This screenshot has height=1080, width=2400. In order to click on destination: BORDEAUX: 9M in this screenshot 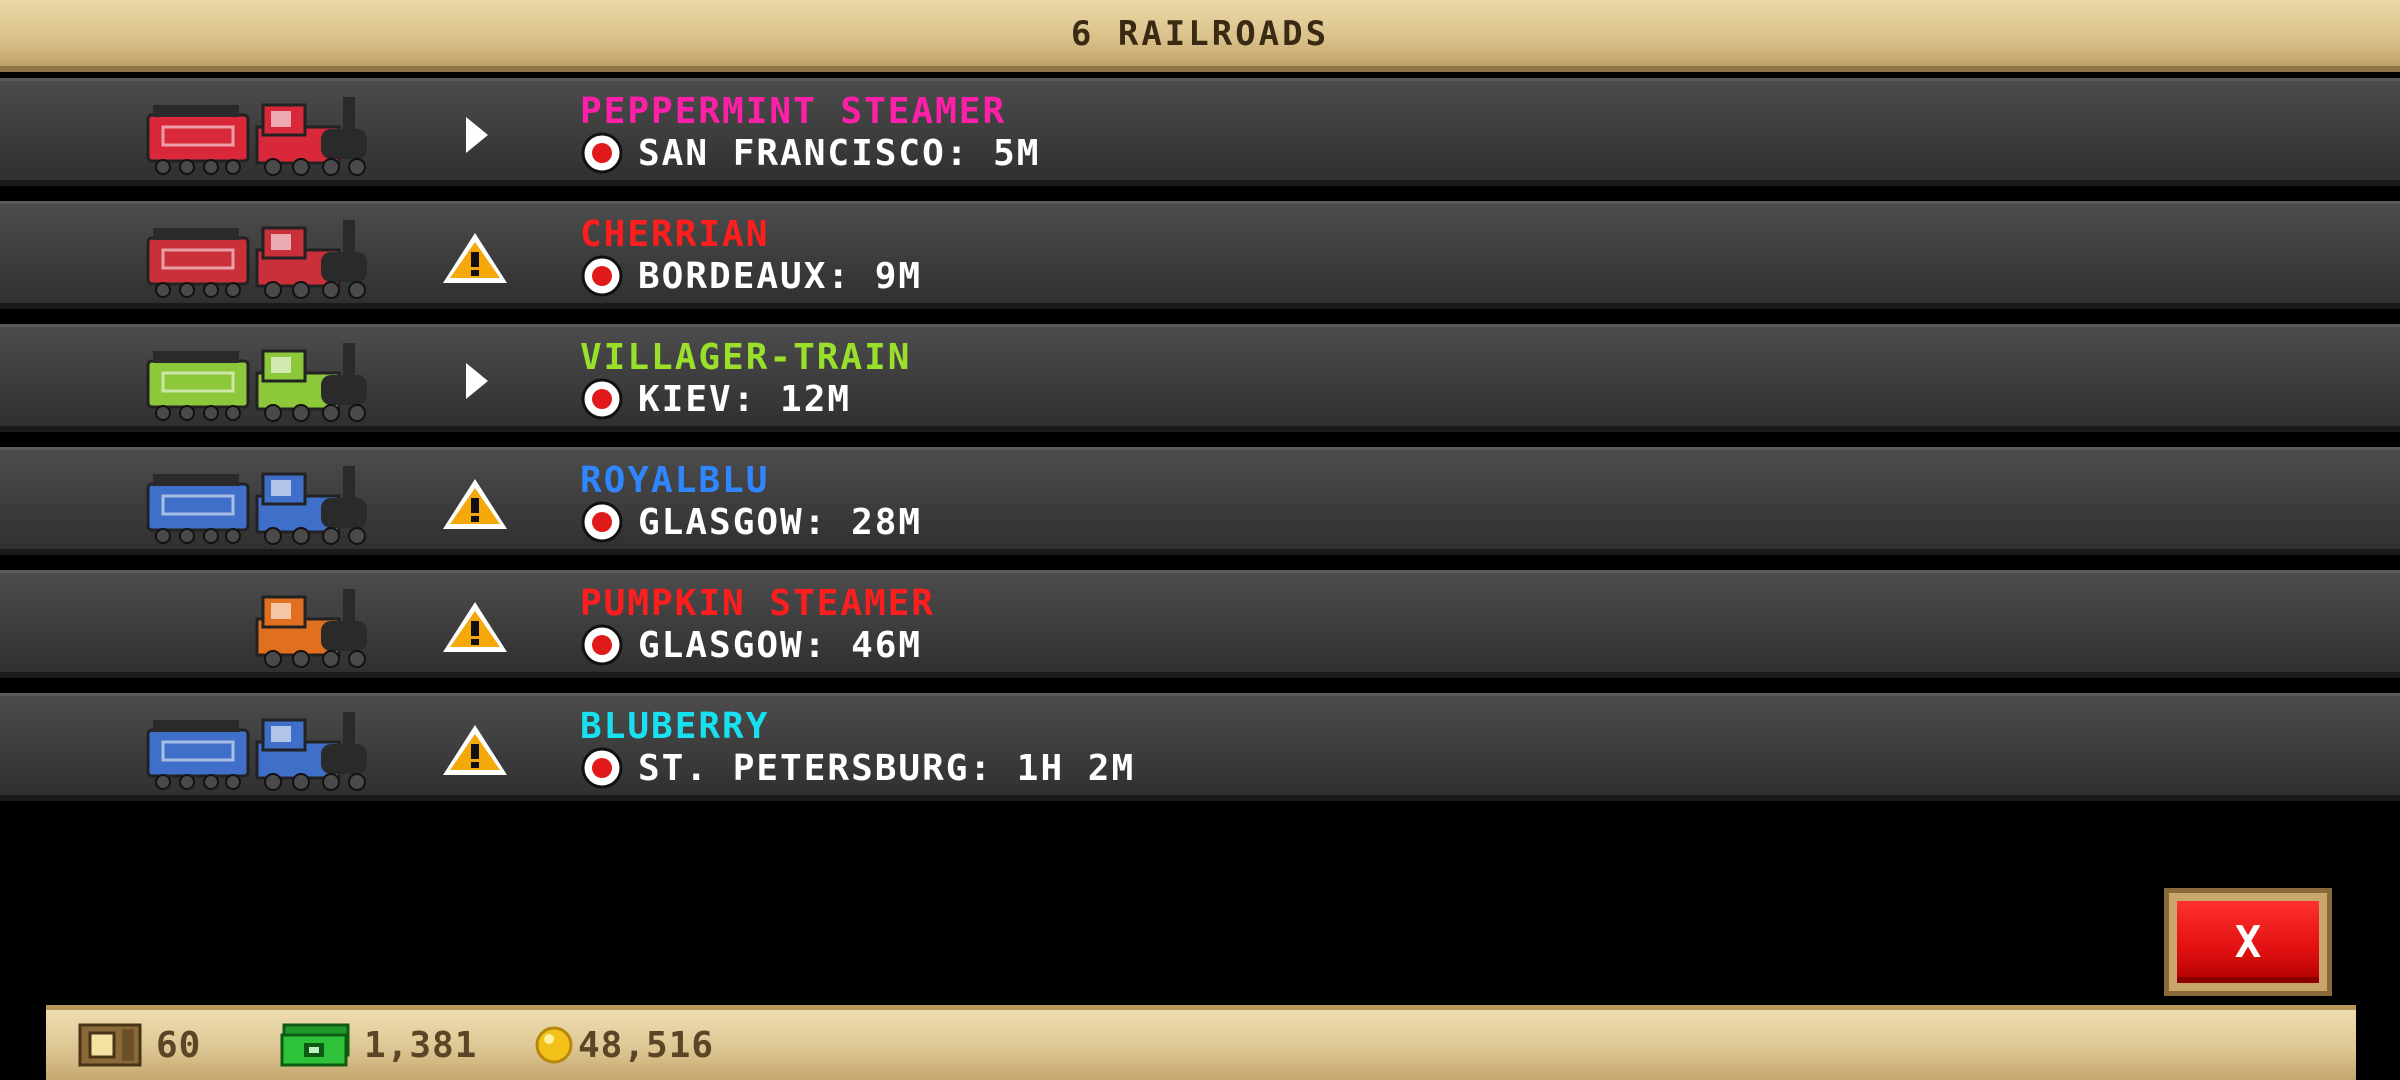, I will do `click(751, 276)`.